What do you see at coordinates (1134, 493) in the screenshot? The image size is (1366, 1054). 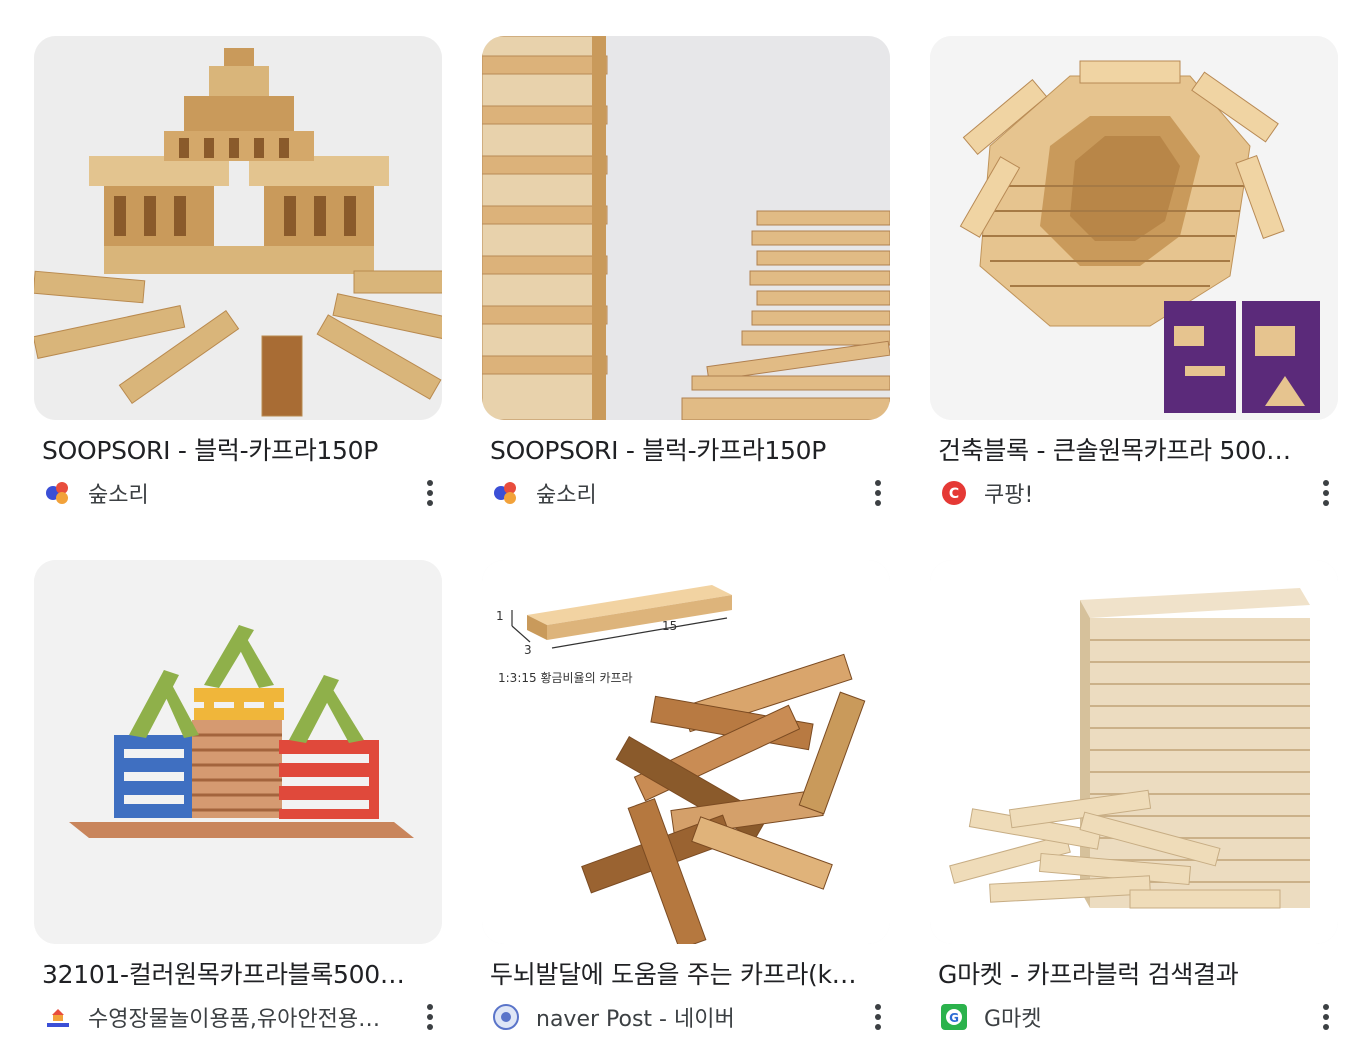 I see `result-source: C 쿠팡!` at bounding box center [1134, 493].